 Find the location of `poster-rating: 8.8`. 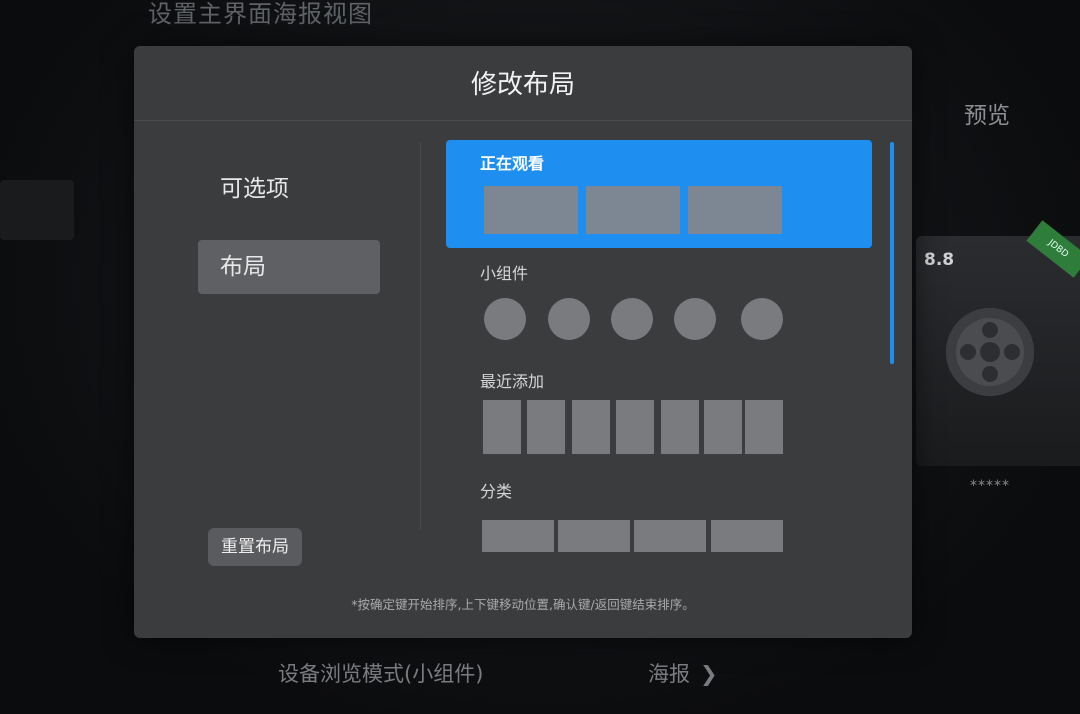

poster-rating: 8.8 is located at coordinates (939, 260).